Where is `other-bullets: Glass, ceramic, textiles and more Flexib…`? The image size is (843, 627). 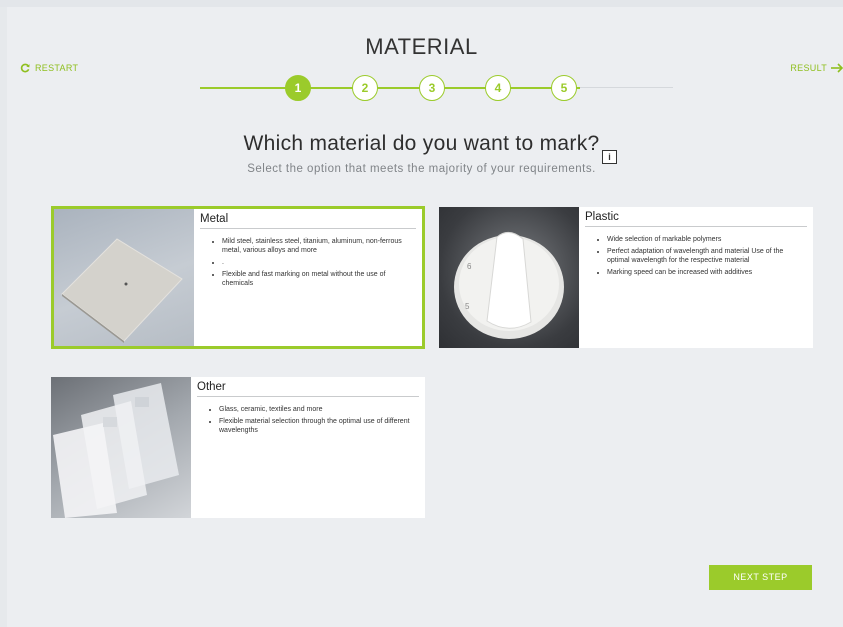 other-bullets: Glass, ceramic, textiles and more Flexib… is located at coordinates (308, 420).